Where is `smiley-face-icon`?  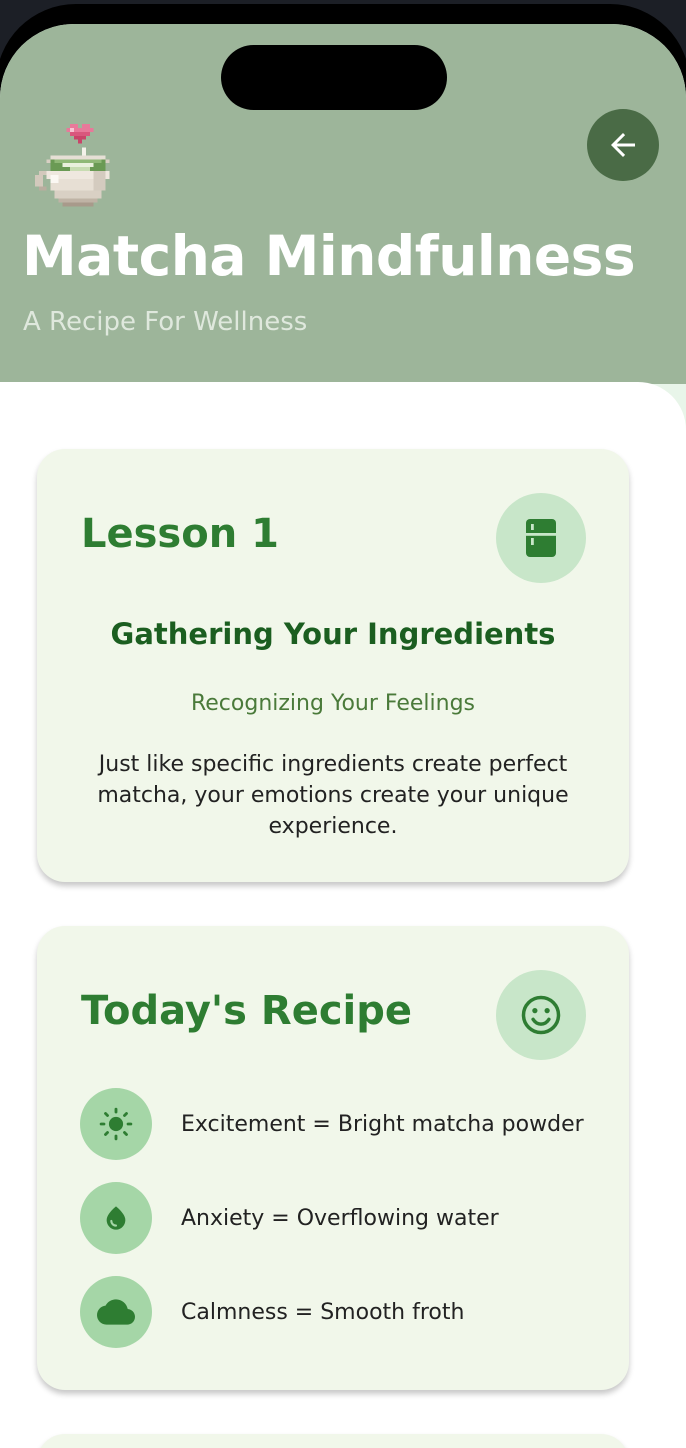 smiley-face-icon is located at coordinates (541, 1015).